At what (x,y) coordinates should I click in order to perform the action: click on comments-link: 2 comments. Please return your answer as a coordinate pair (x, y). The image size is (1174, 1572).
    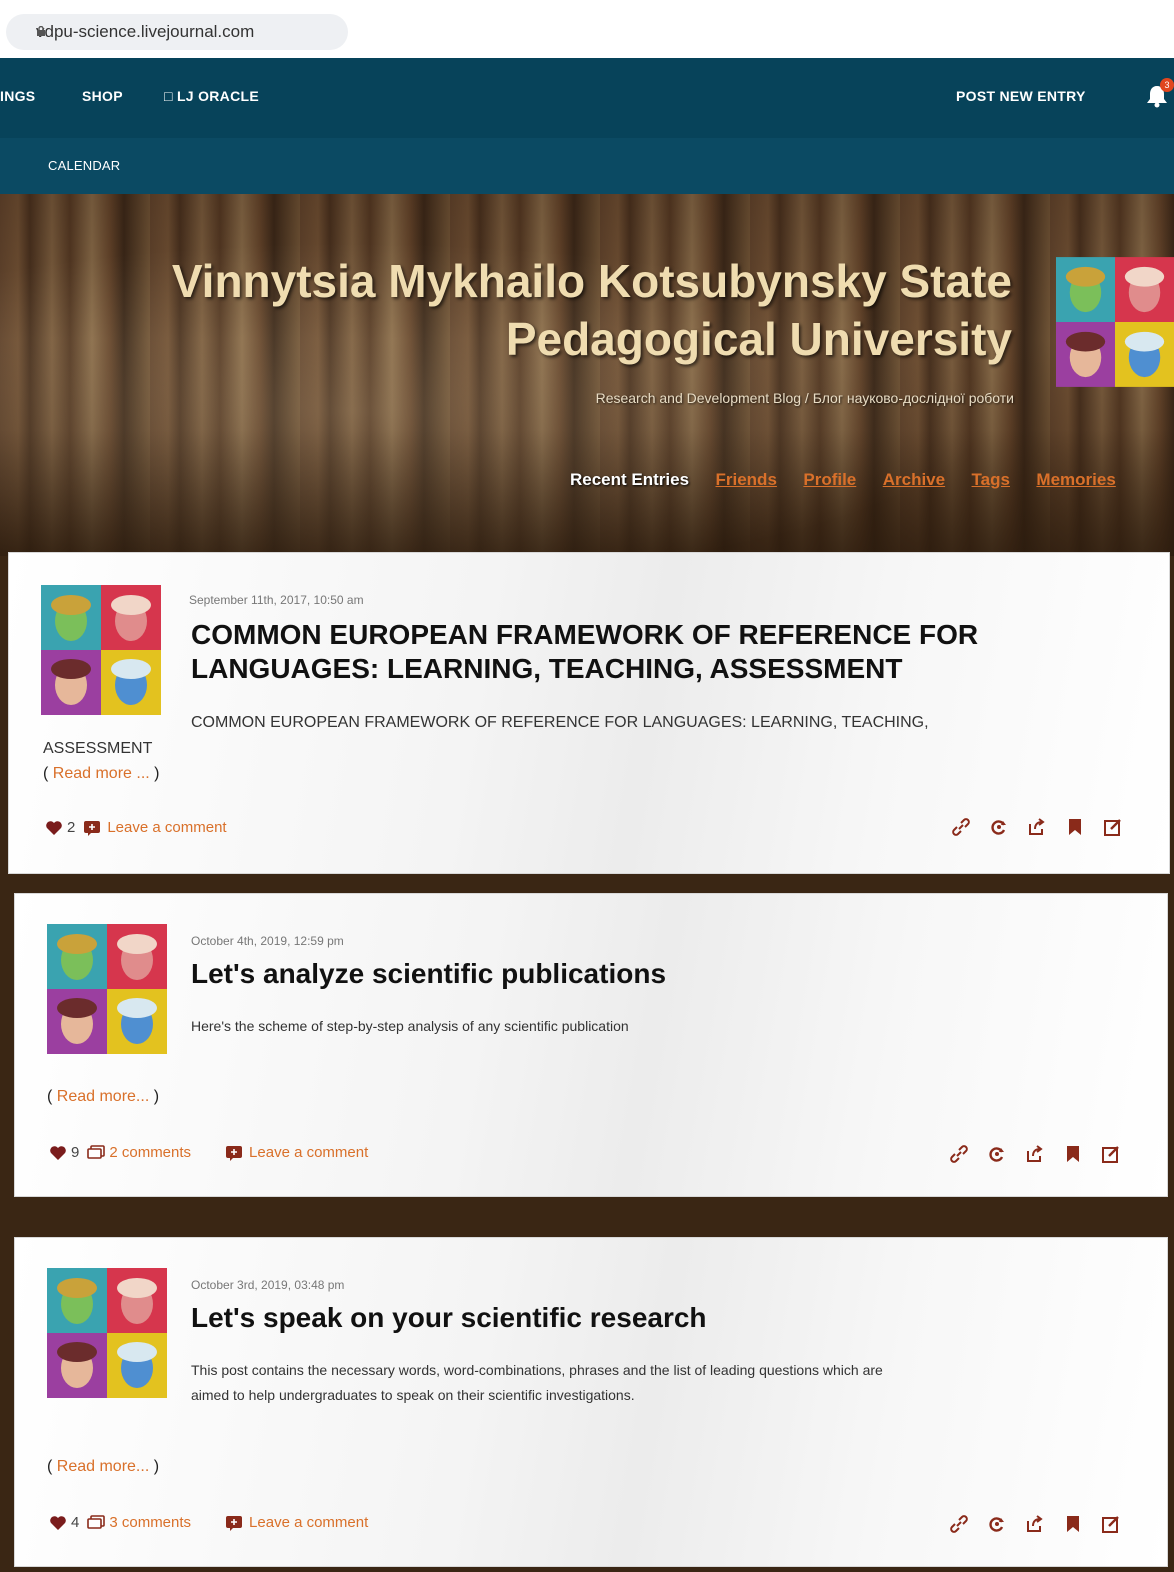
    Looking at the image, I should click on (150, 1152).